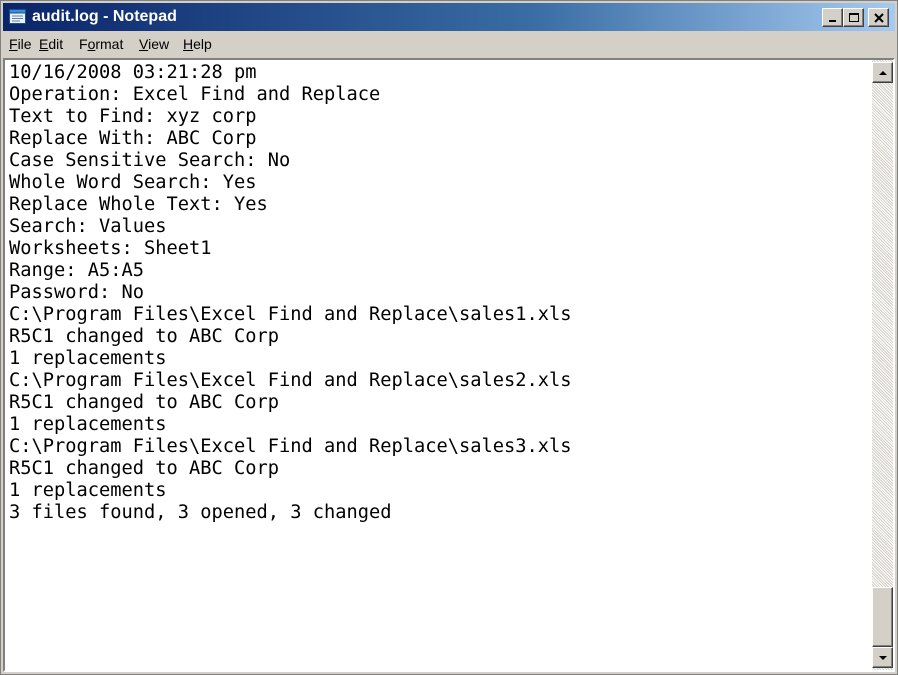 Image resolution: width=898 pixels, height=675 pixels. Describe the element at coordinates (77, 270) in the screenshot. I see `text-line: Range: A5:A5` at that location.